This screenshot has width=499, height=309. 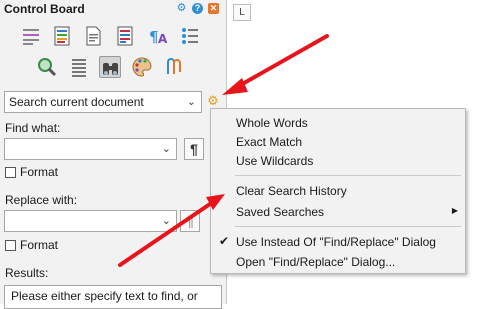 I want to click on menu-item-exact-match: Exact Match, so click(x=338, y=142).